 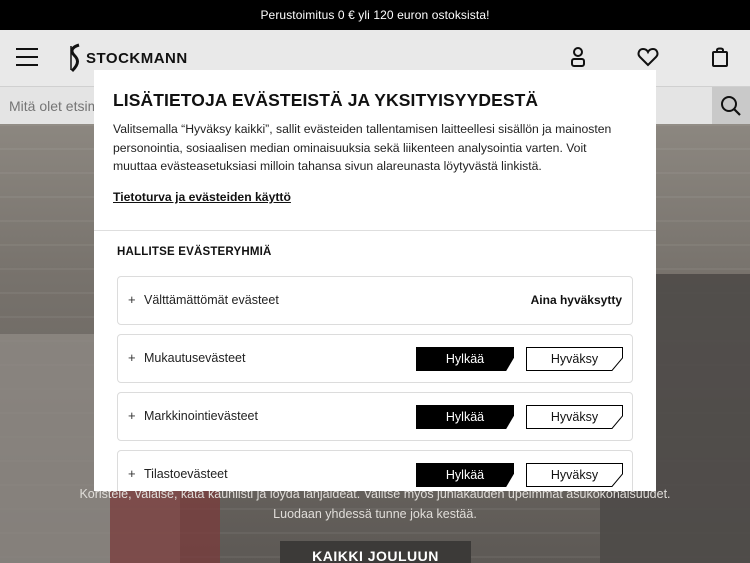 I want to click on cookie-groups-title: HALLITSE EVÄSTERYHMIÄ, so click(x=194, y=252).